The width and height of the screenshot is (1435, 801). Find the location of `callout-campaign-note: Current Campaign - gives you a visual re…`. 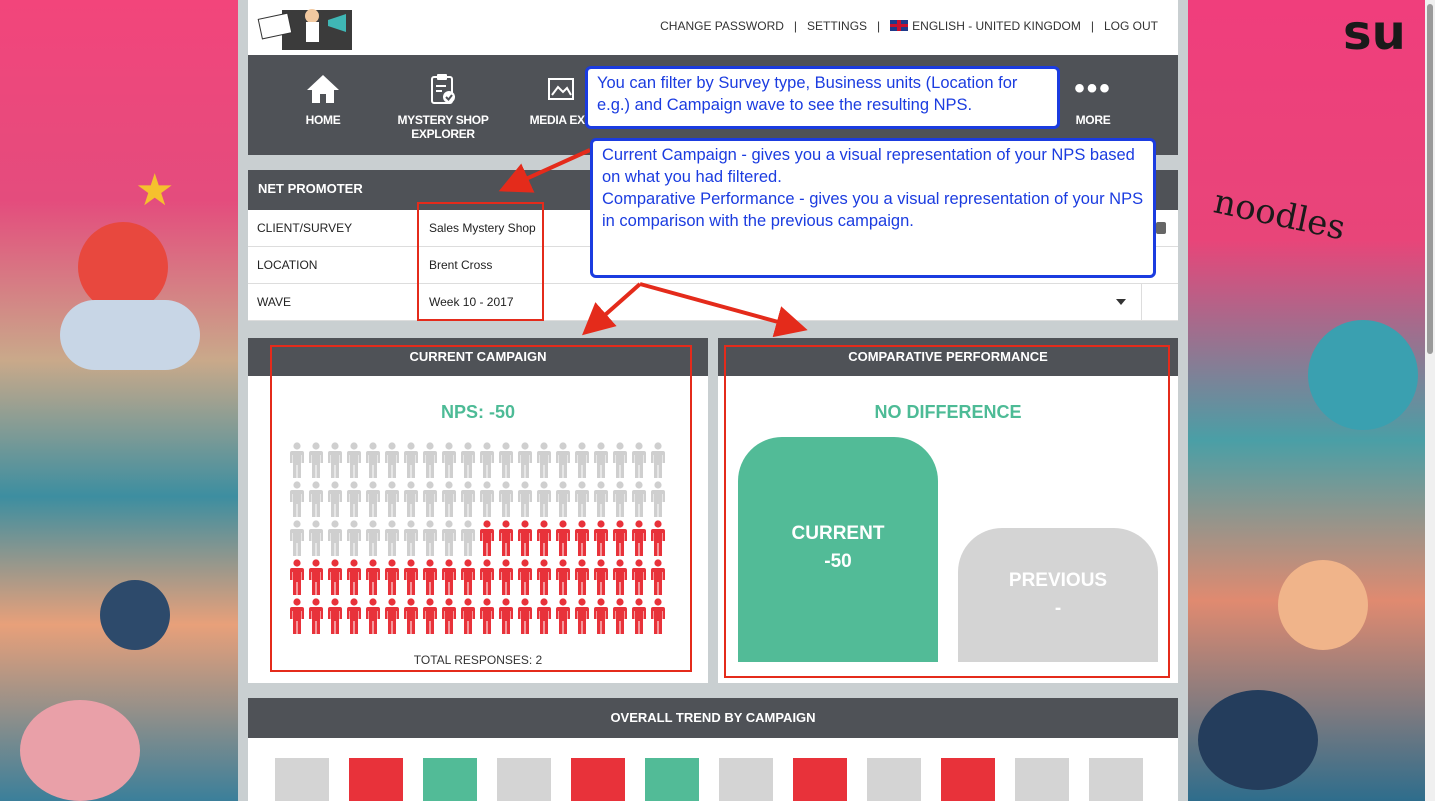

callout-campaign-note: Current Campaign - gives you a visual re… is located at coordinates (873, 208).